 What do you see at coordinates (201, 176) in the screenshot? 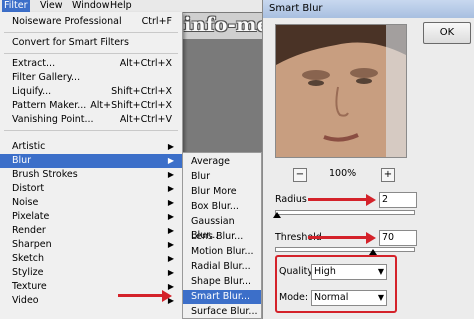
I see `submenu-item-label: Blur` at bounding box center [201, 176].